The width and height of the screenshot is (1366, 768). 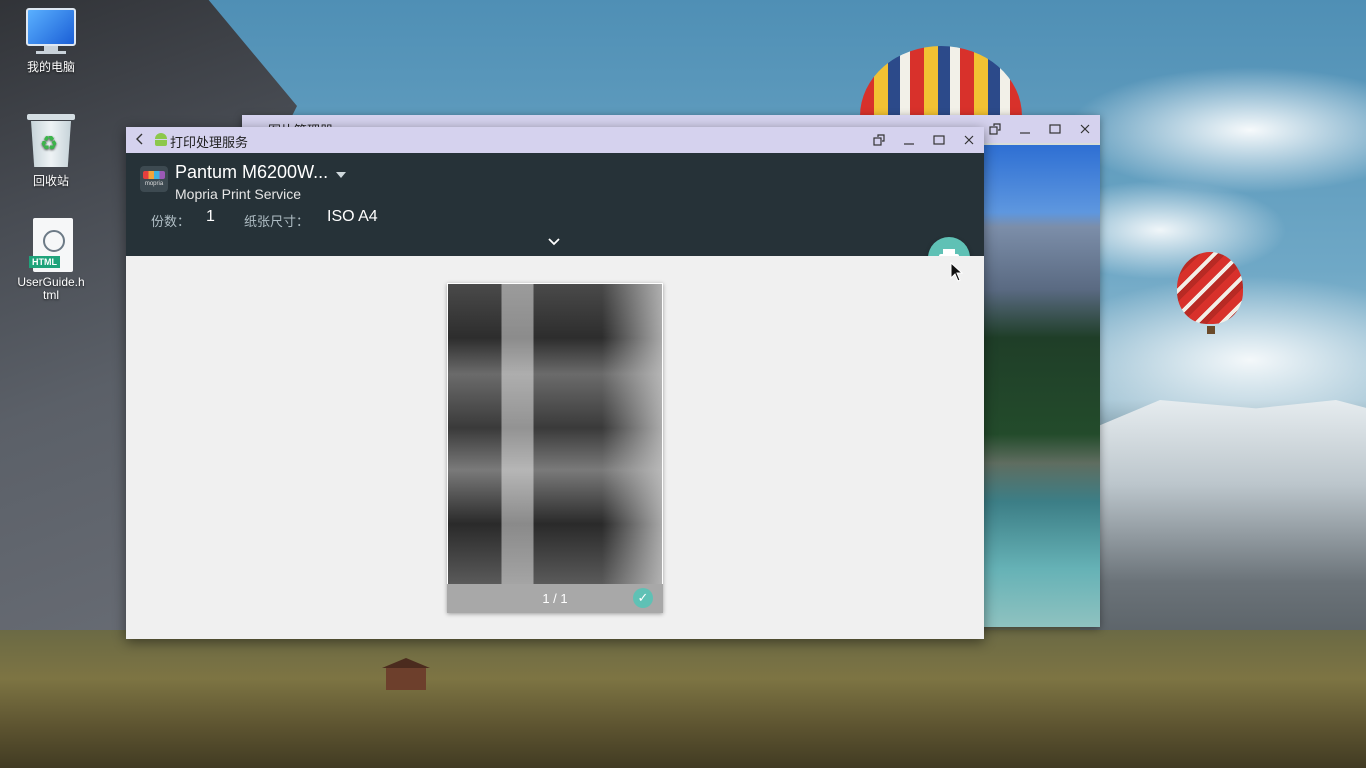 I want to click on mopria-logo-text: mopria, so click(x=154, y=184).